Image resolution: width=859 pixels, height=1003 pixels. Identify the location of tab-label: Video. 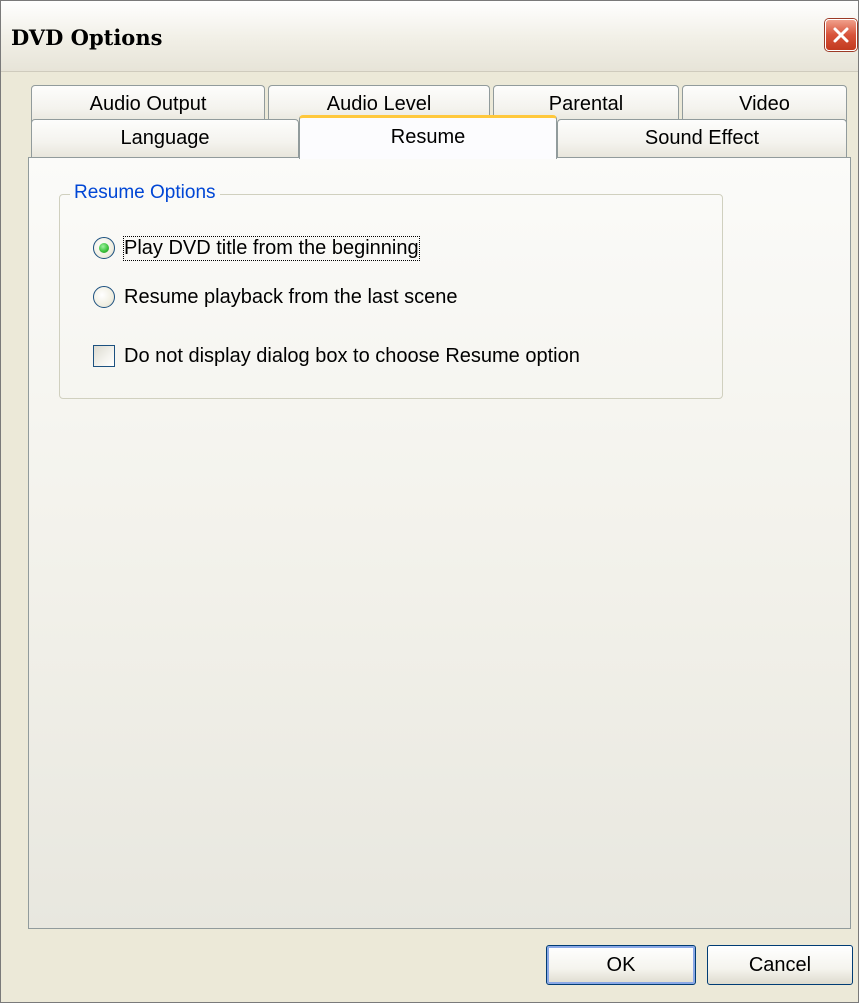
(764, 104).